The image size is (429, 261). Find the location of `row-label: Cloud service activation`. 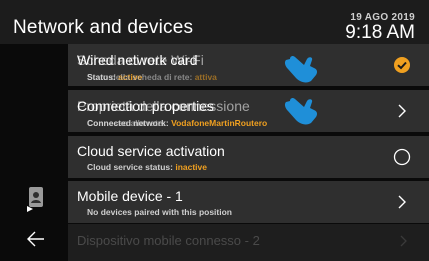

row-label: Cloud service activation is located at coordinates (151, 151).